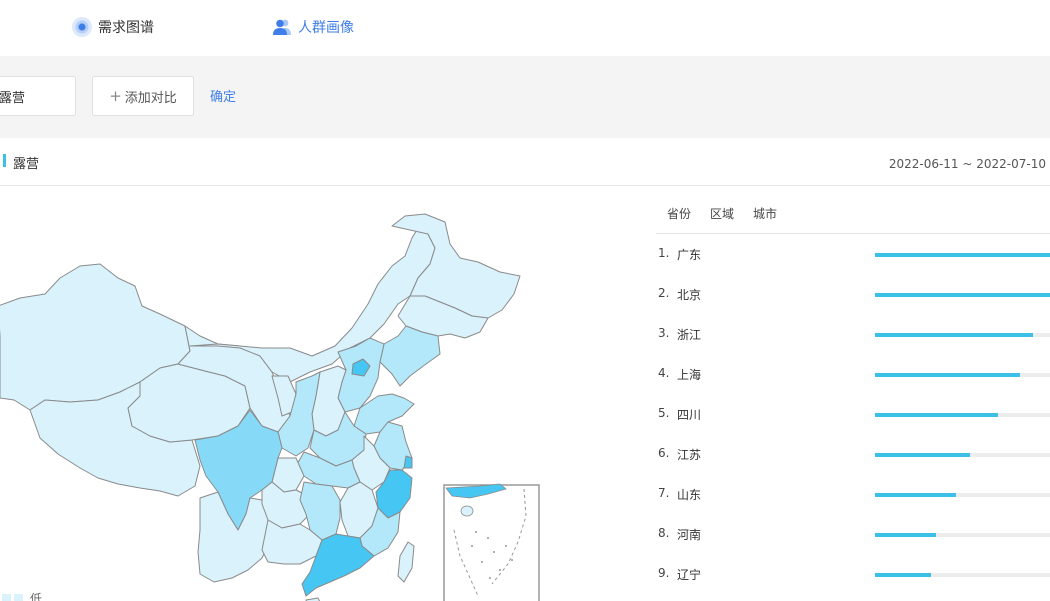  Describe the element at coordinates (150, 98) in the screenshot. I see `add-compare-label: 添加对比` at that location.